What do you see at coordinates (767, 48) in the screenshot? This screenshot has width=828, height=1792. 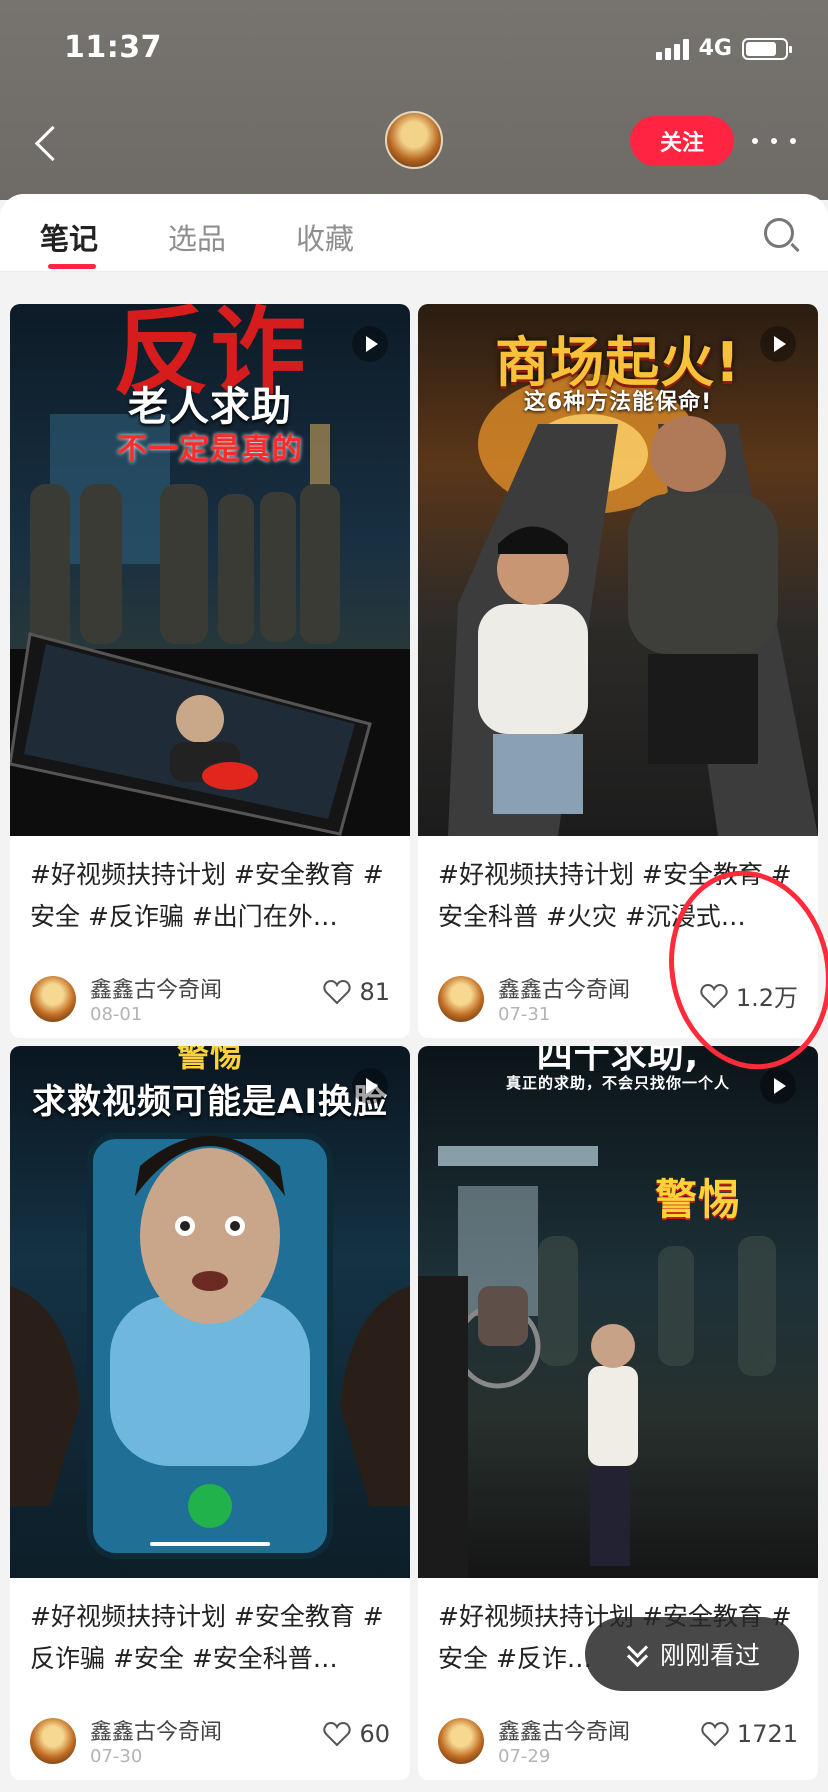 I see `battery-icon` at bounding box center [767, 48].